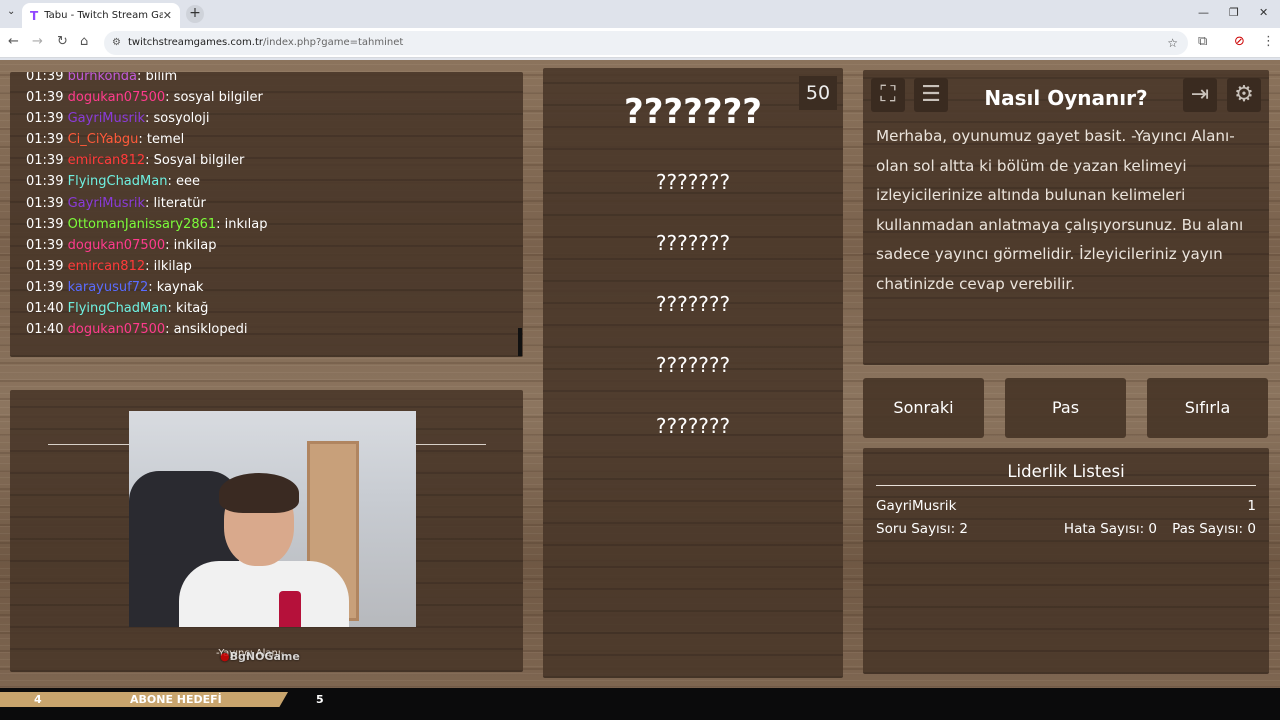 This screenshot has height=720, width=1280. What do you see at coordinates (290, 609) in the screenshot?
I see `webcam-mic` at bounding box center [290, 609].